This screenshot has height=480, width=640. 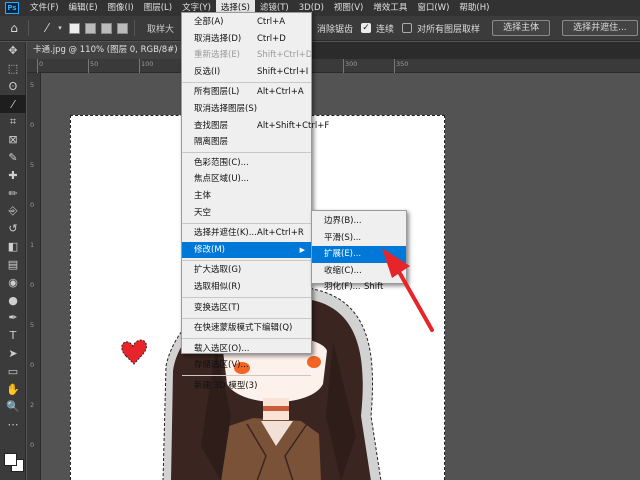 What do you see at coordinates (134, 352) in the screenshot?
I see `heart-shape` at bounding box center [134, 352].